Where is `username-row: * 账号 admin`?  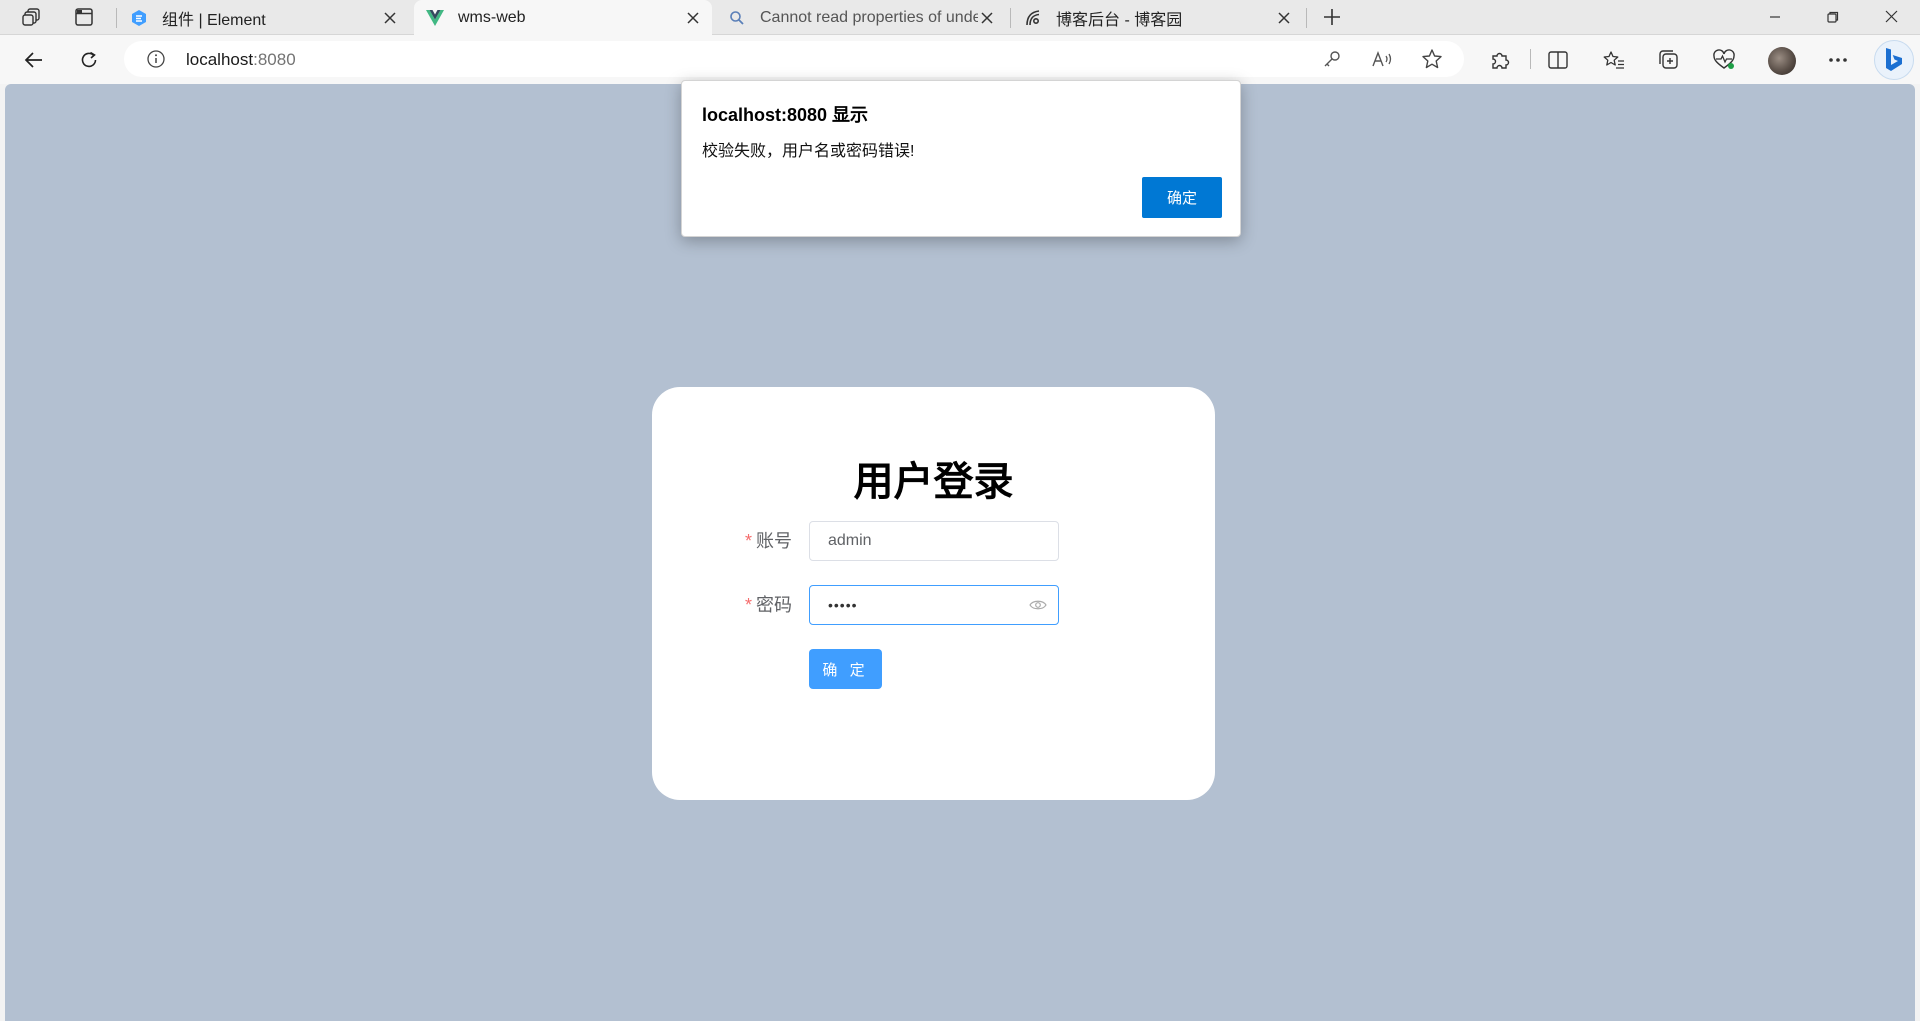 username-row: * 账号 admin is located at coordinates (933, 541).